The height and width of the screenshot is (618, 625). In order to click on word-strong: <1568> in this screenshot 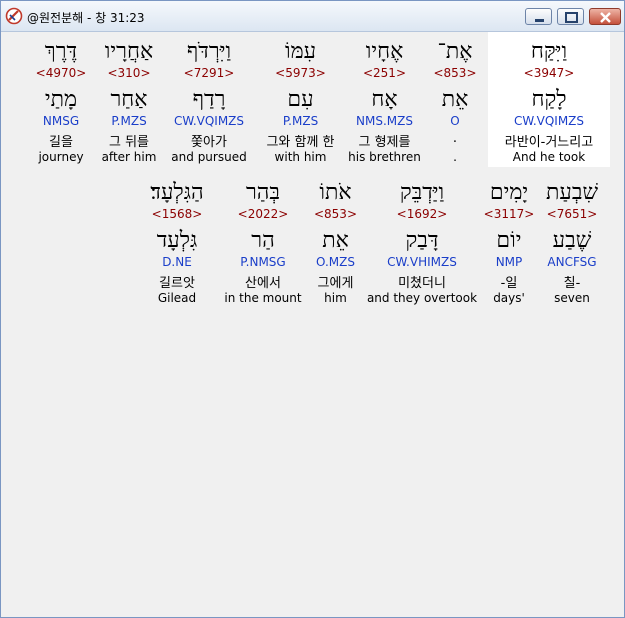, I will do `click(177, 214)`.